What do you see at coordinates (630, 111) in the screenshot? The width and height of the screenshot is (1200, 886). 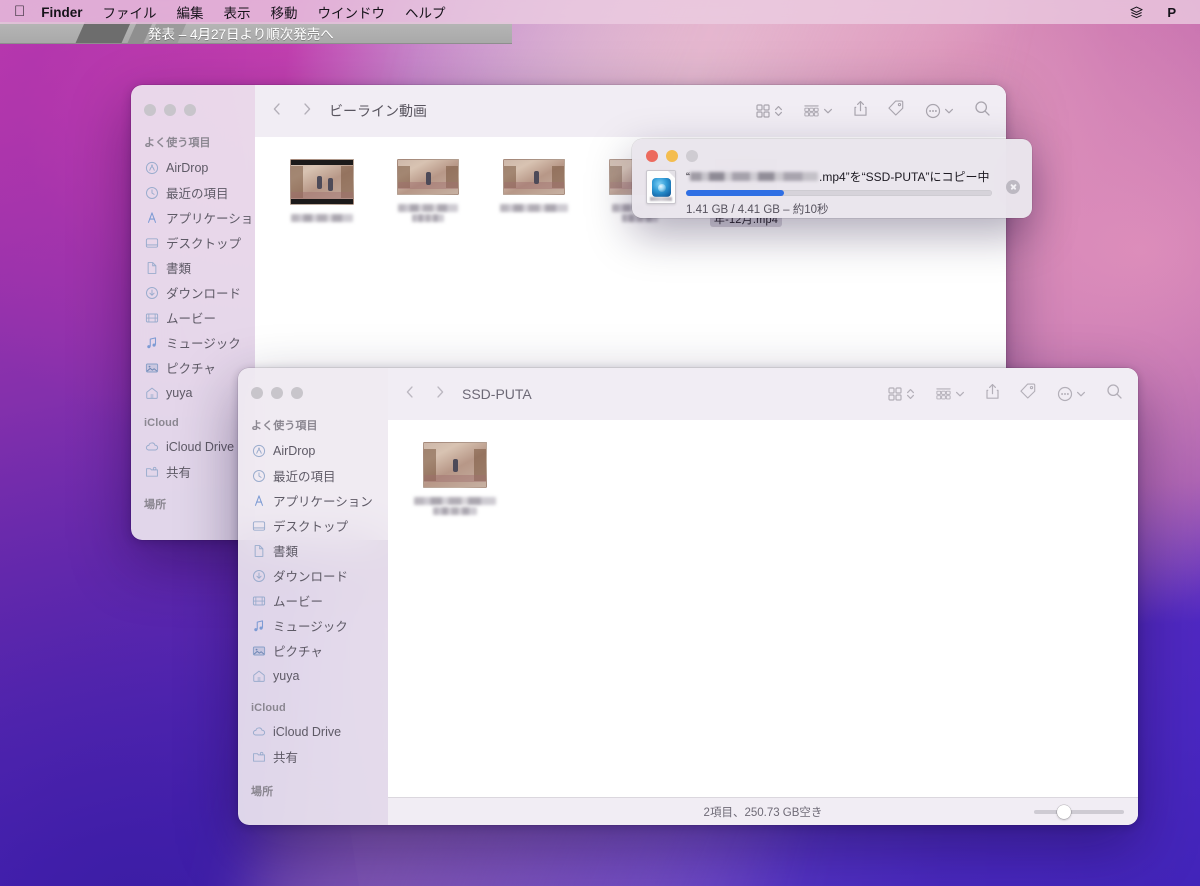 I see `toolbar: ビーライン動画` at bounding box center [630, 111].